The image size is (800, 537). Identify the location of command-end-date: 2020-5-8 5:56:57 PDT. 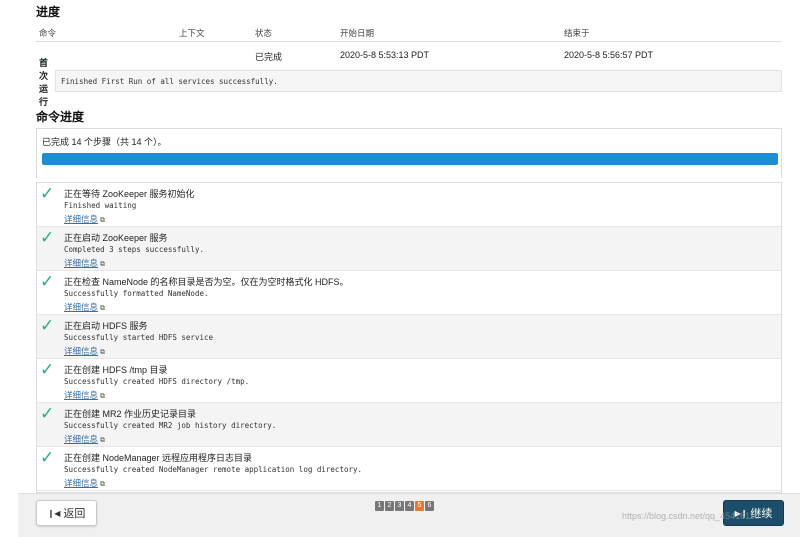
(609, 55).